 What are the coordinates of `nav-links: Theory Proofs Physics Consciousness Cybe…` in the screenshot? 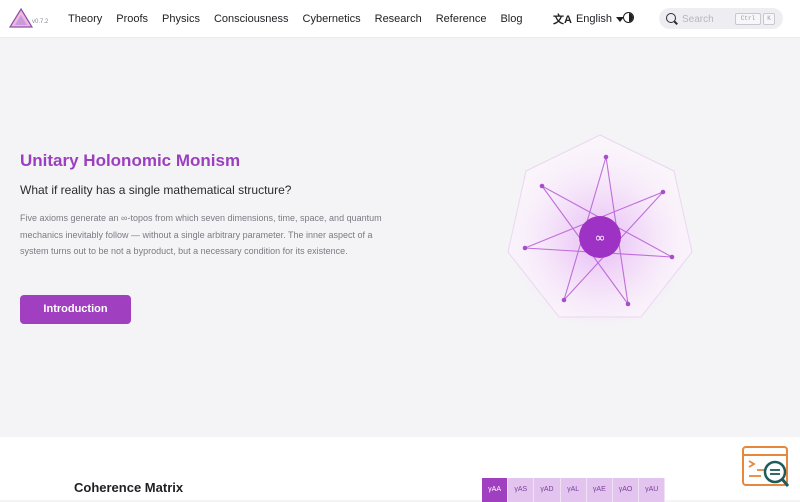 It's located at (302, 18).